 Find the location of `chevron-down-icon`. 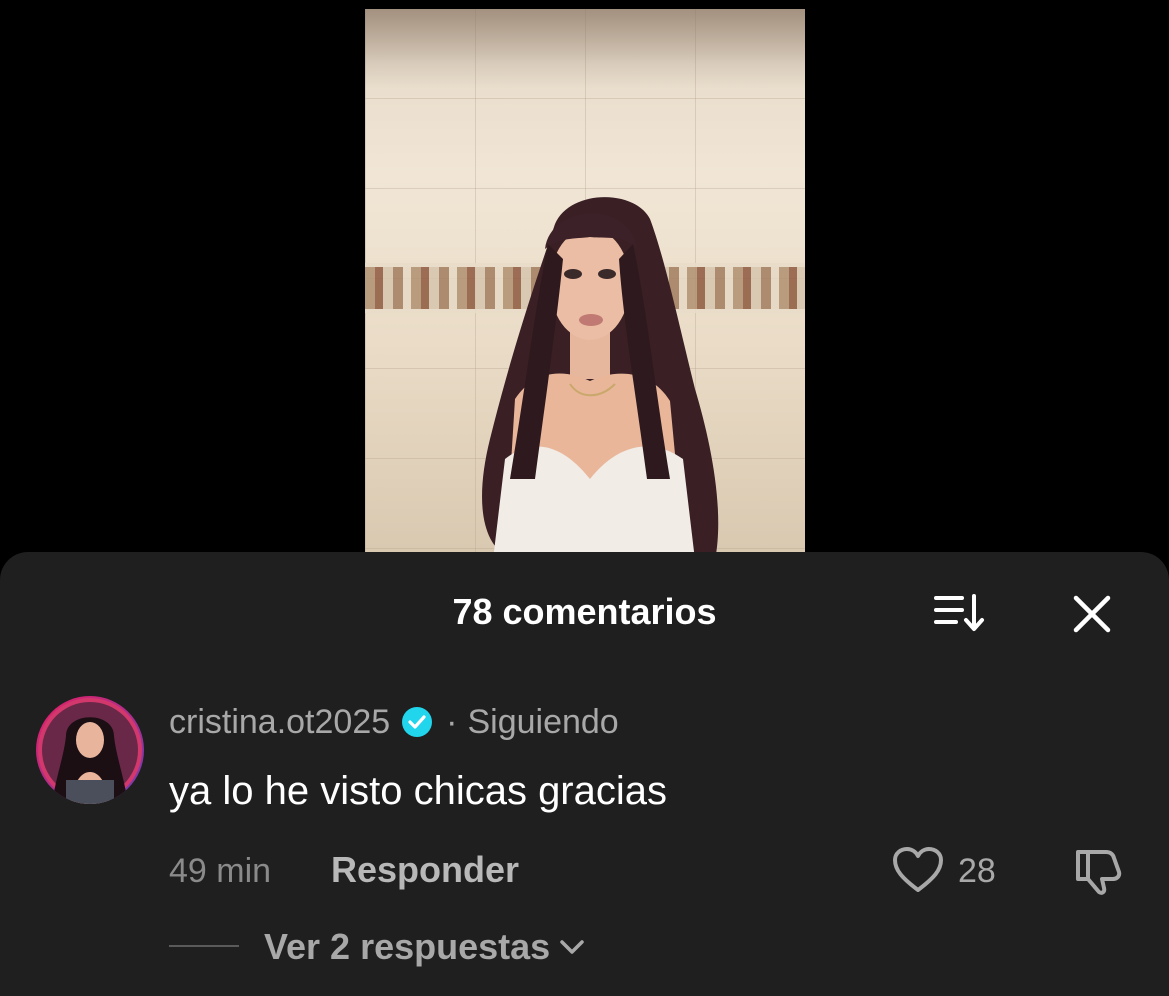

chevron-down-icon is located at coordinates (572, 947).